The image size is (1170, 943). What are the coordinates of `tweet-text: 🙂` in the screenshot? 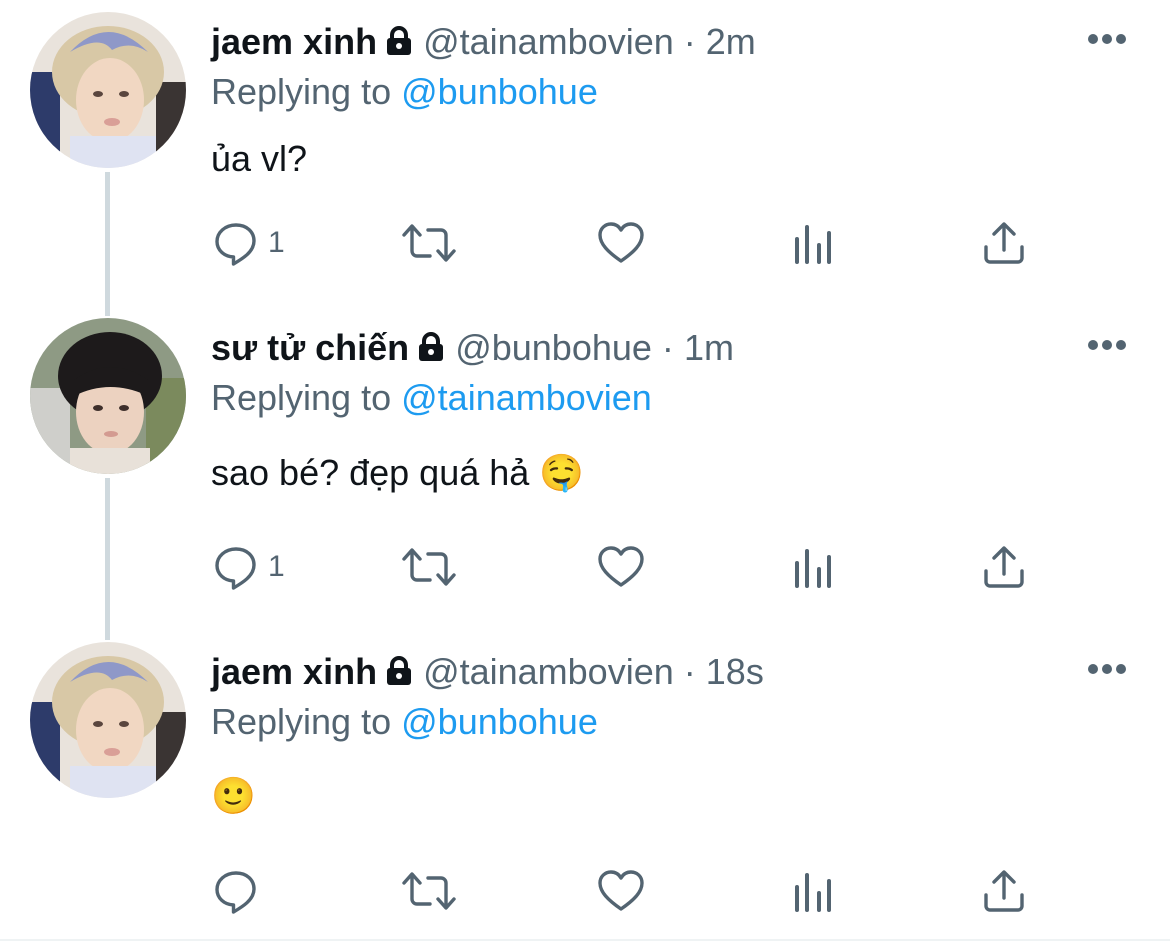 It's located at (233, 795).